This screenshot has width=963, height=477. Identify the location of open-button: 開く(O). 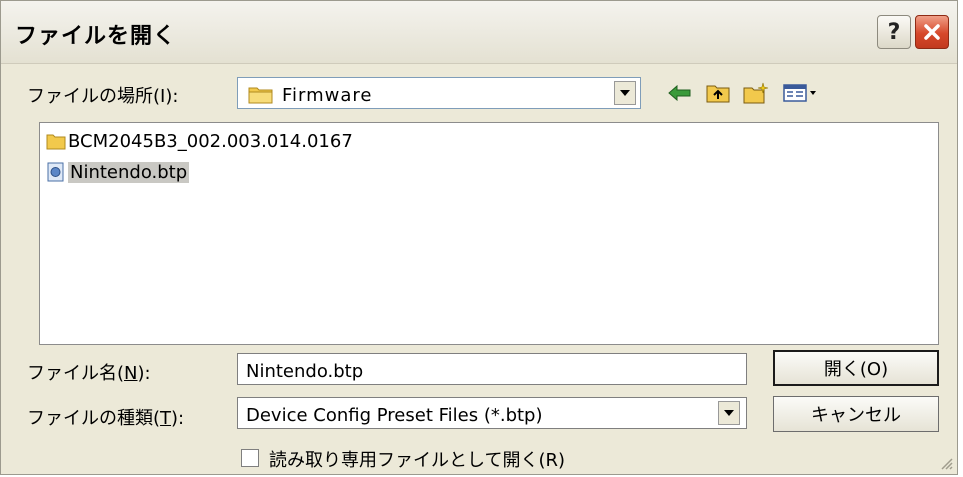
(856, 368).